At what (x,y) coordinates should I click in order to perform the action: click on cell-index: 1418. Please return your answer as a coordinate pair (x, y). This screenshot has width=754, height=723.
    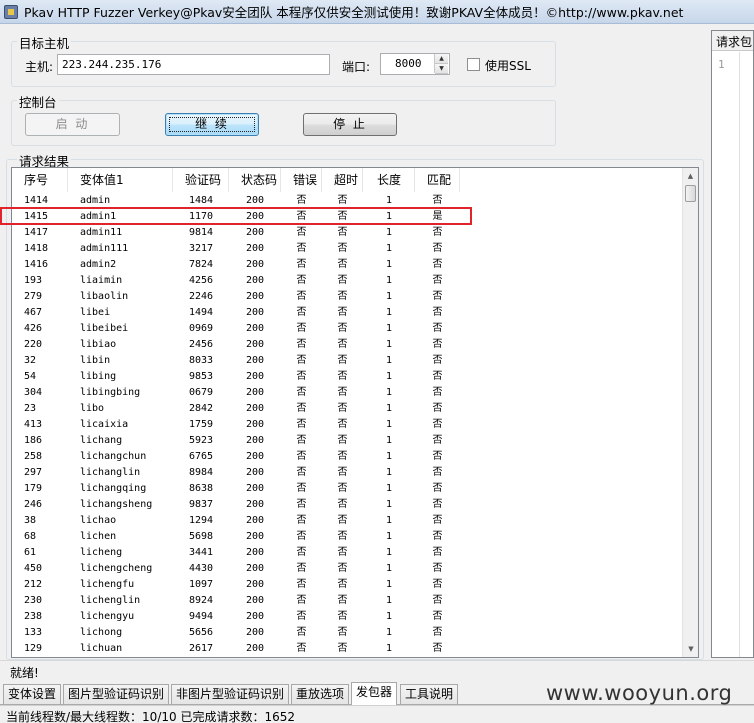
    Looking at the image, I should click on (36, 248).